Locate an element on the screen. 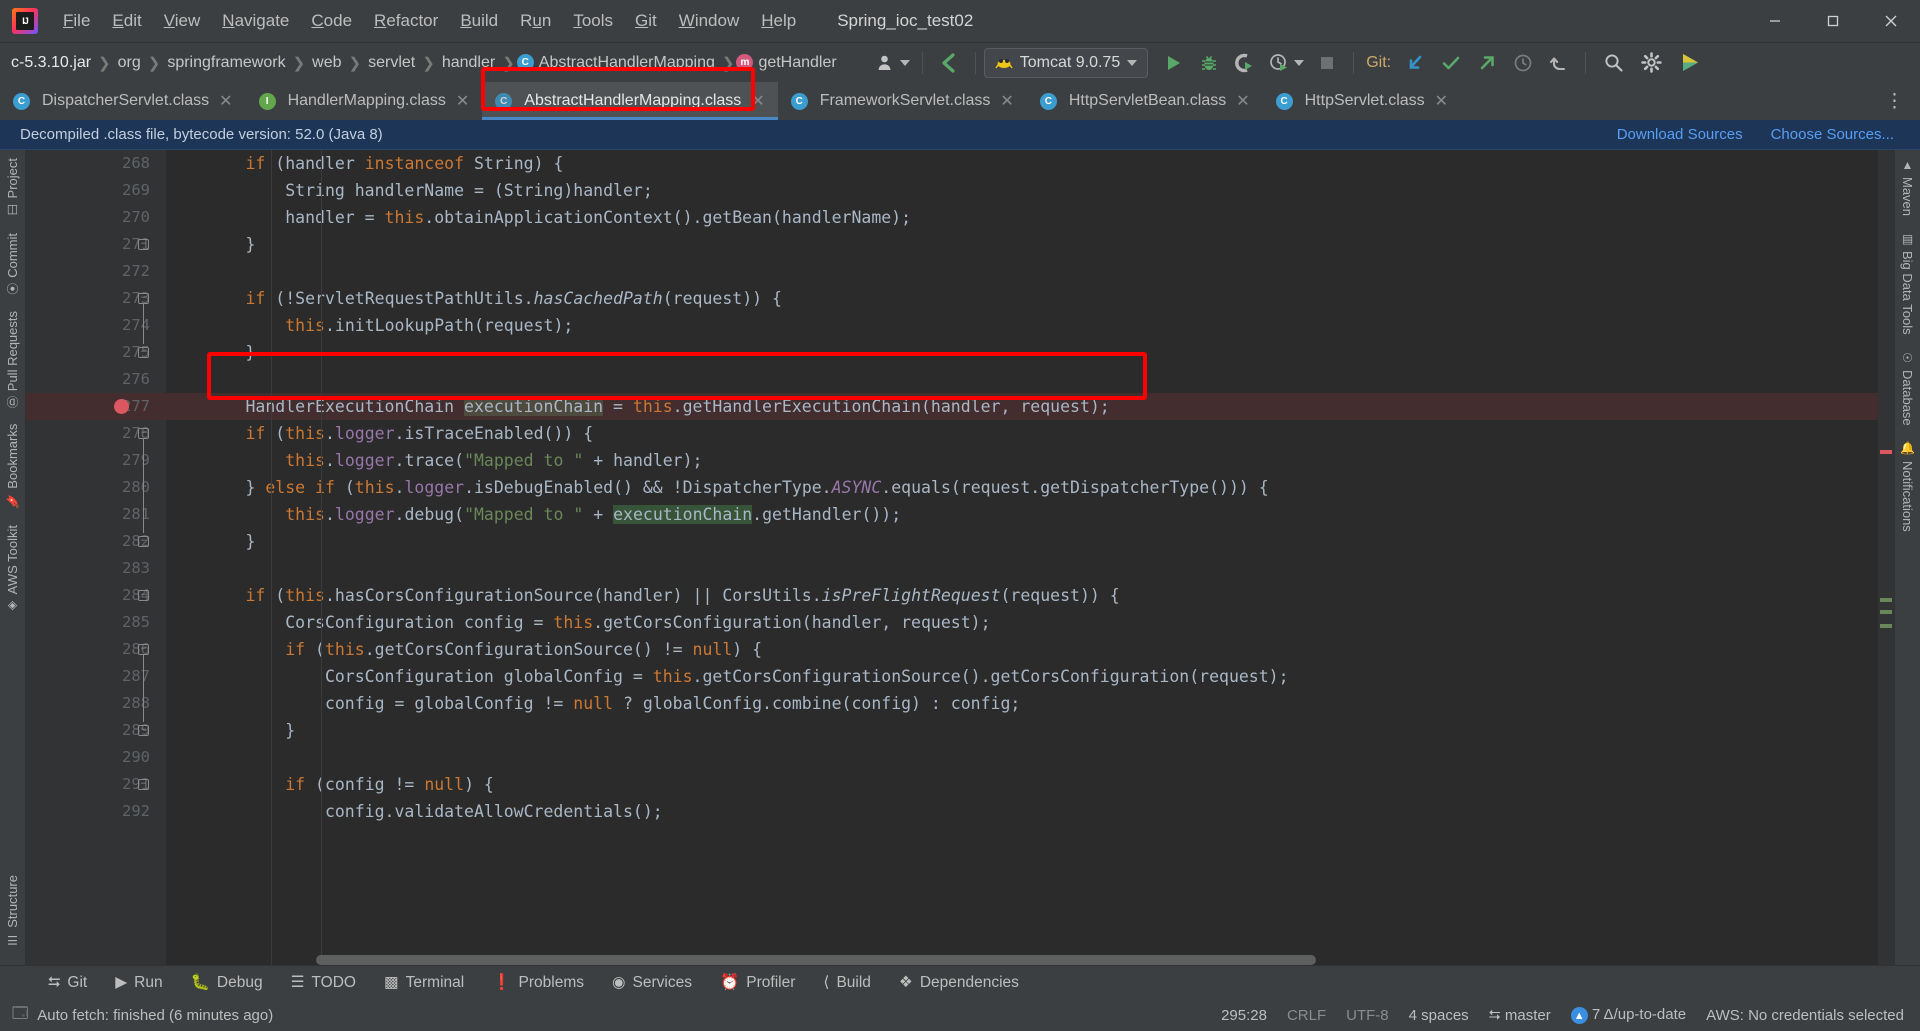 The image size is (1920, 1031). caret-position: 295:28 is located at coordinates (1244, 1015).